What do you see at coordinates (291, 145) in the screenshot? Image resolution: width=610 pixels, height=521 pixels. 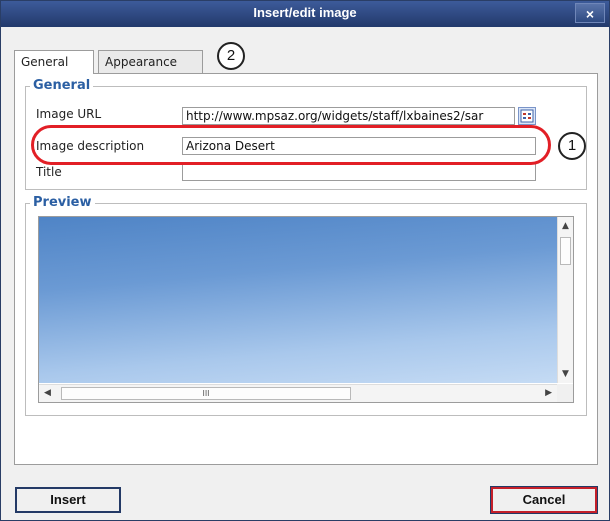 I see `highlight-ring` at bounding box center [291, 145].